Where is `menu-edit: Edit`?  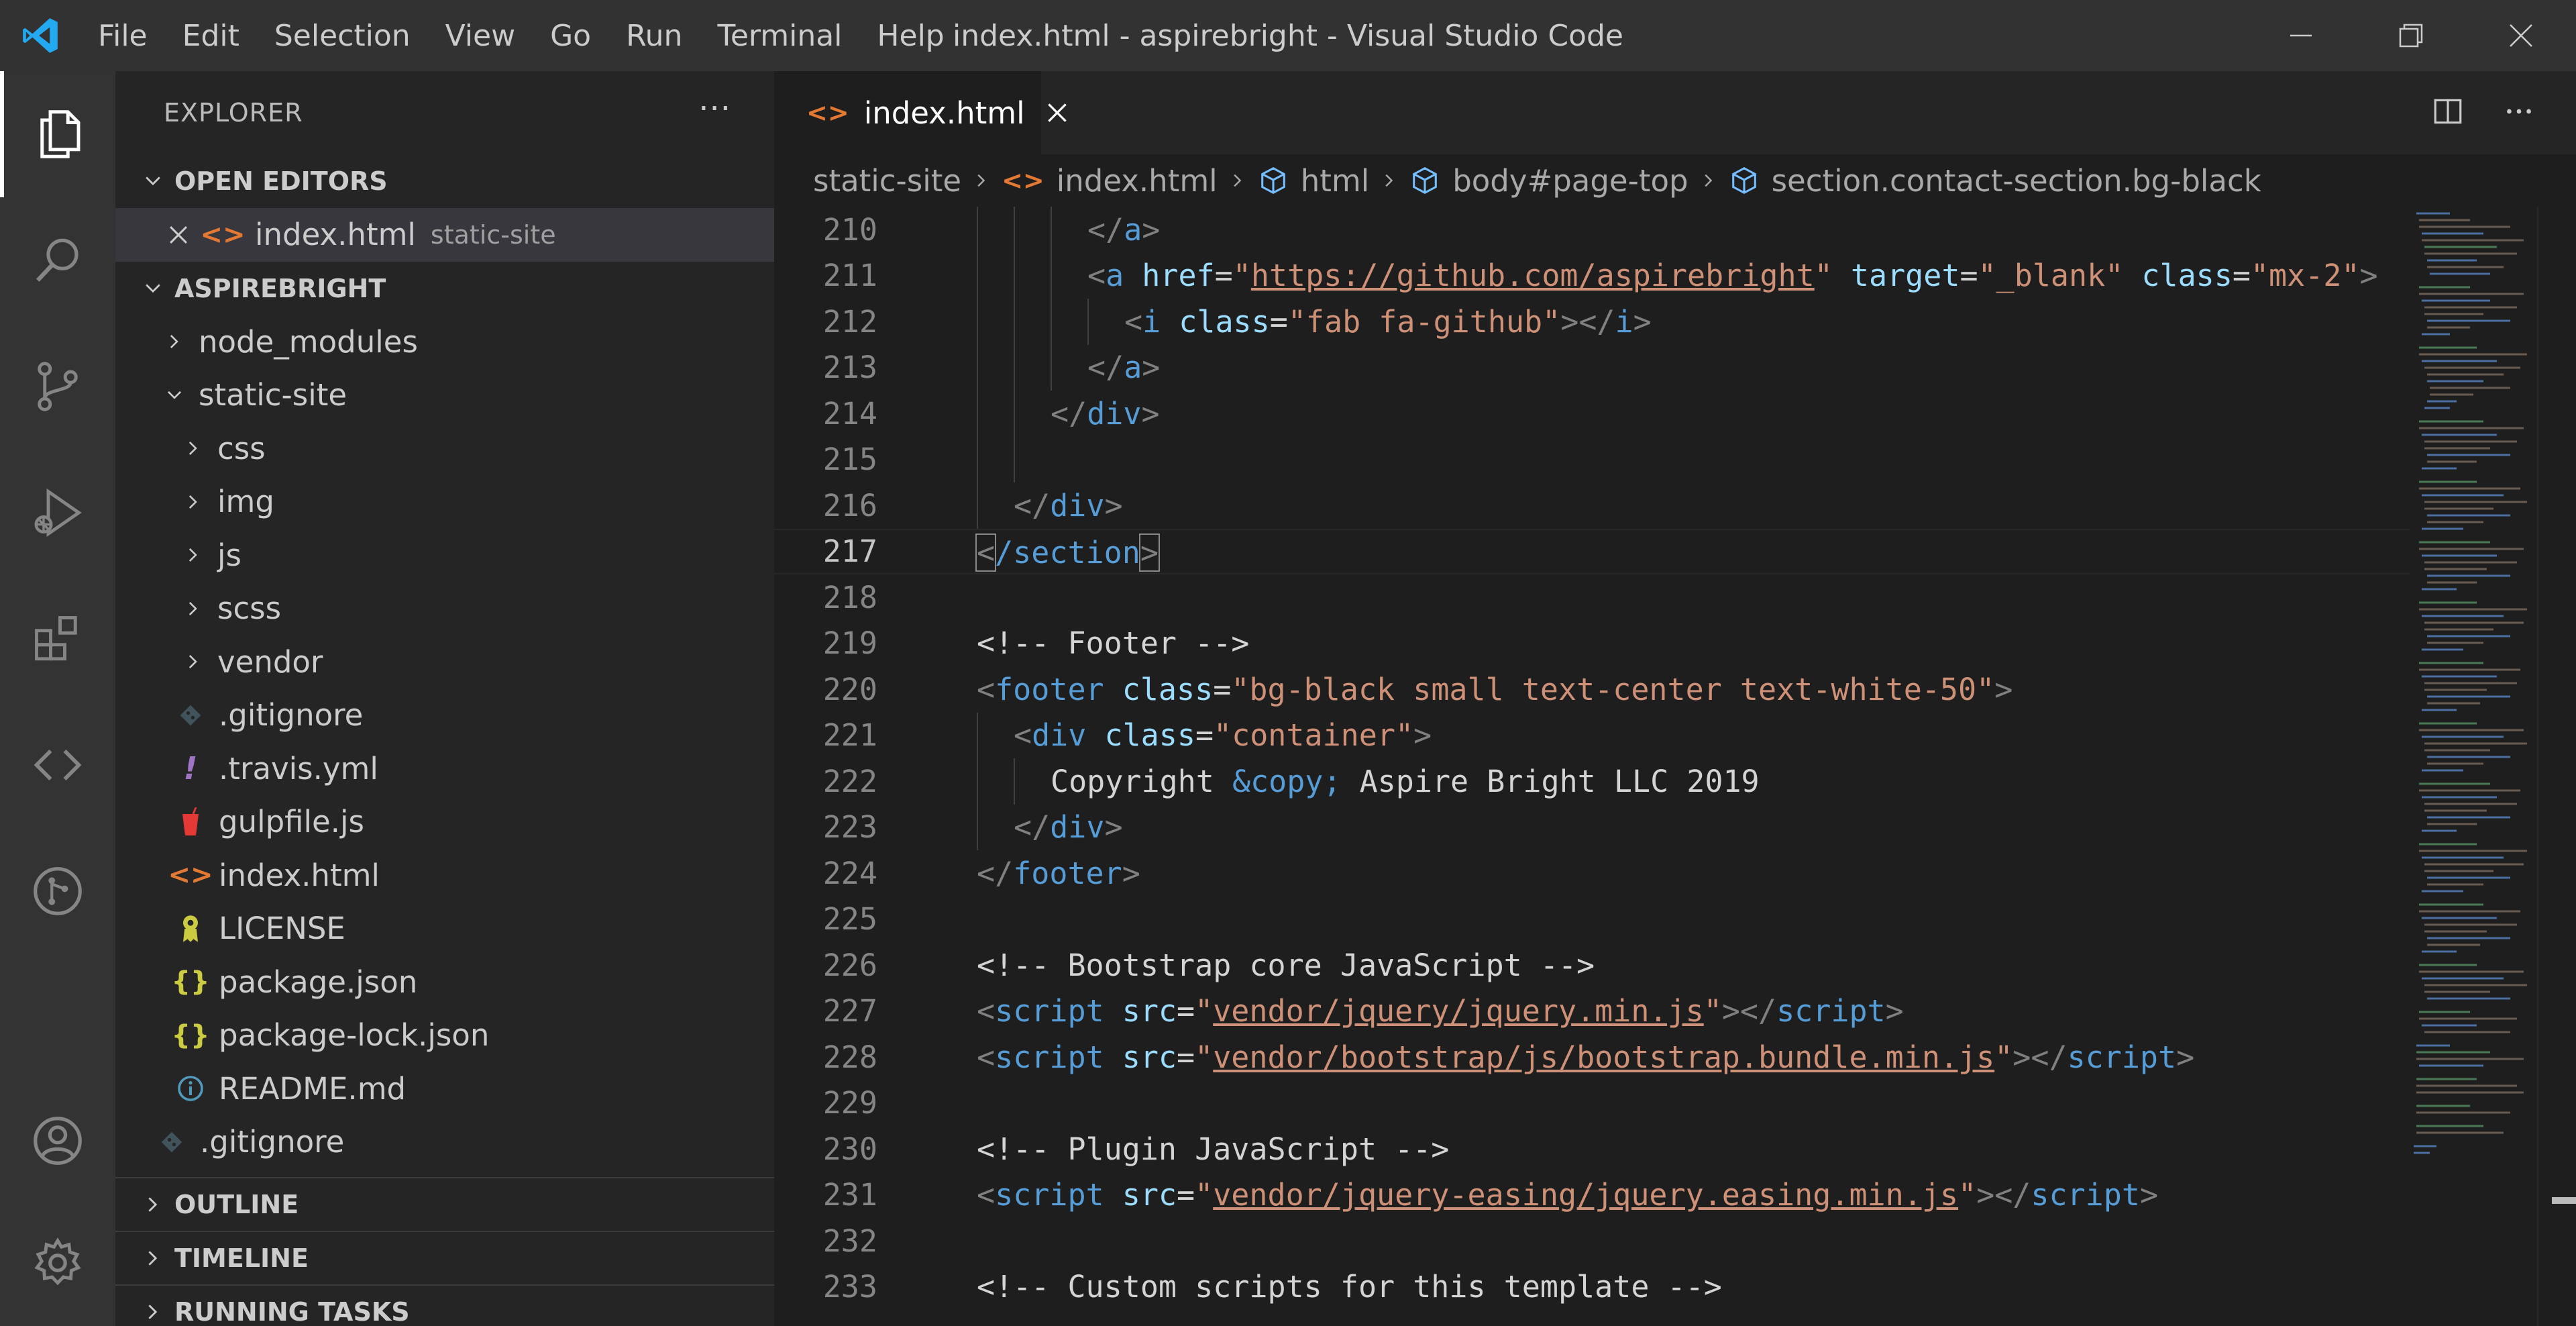 menu-edit: Edit is located at coordinates (211, 35).